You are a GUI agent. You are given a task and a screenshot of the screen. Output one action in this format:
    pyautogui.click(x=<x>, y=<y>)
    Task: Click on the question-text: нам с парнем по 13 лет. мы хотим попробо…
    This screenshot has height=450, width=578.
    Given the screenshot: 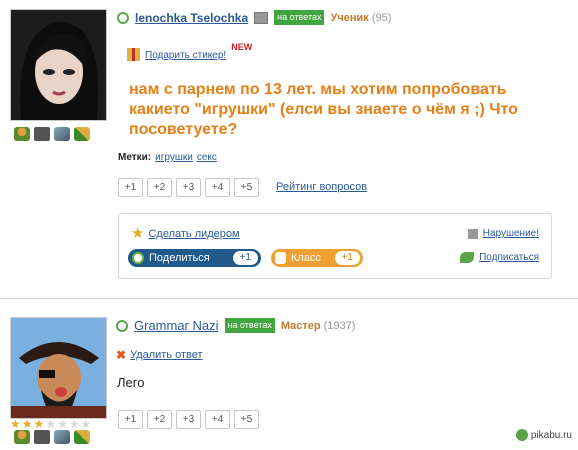 What is the action you would take?
    pyautogui.click(x=323, y=109)
    